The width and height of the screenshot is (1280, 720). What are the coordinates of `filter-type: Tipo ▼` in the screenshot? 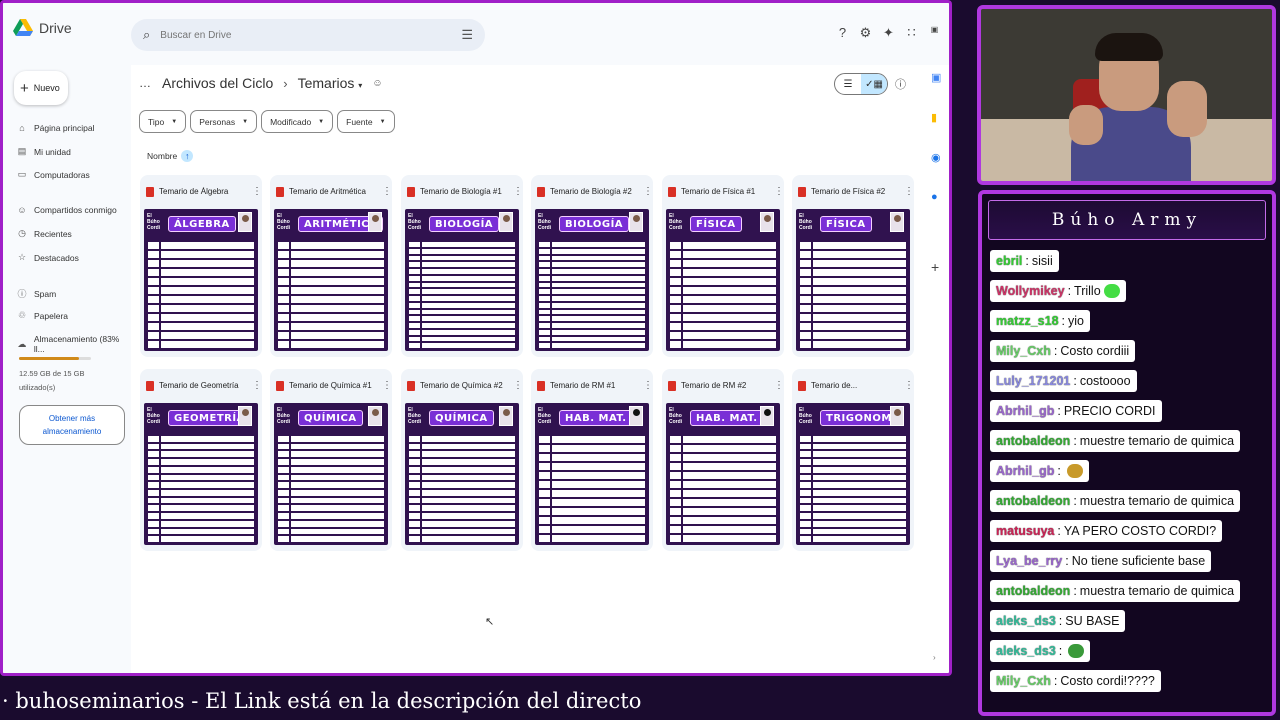 It's located at (163, 121).